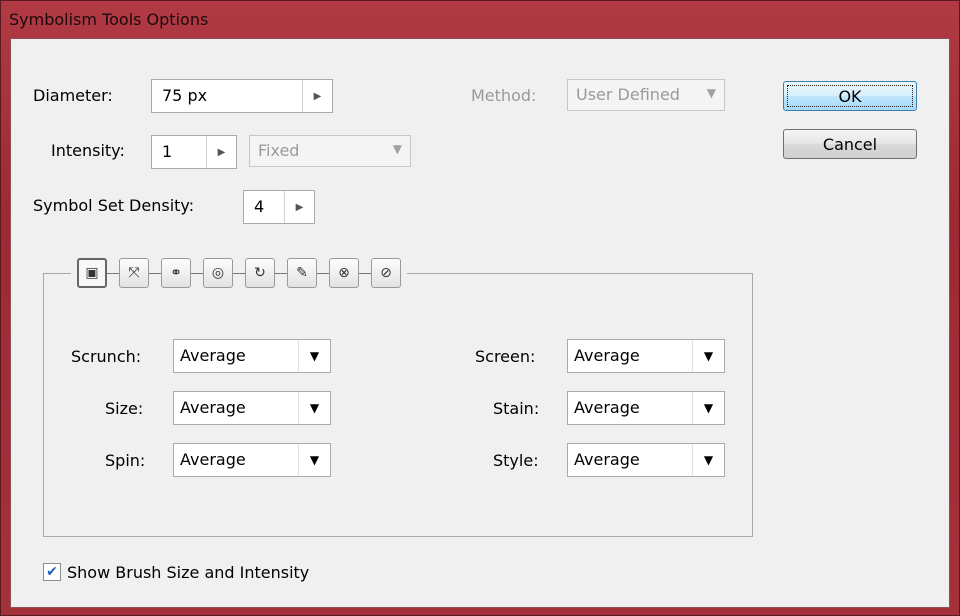 The width and height of the screenshot is (960, 616). Describe the element at coordinates (252, 356) in the screenshot. I see `scrunch-dropdown: Average ▼` at that location.